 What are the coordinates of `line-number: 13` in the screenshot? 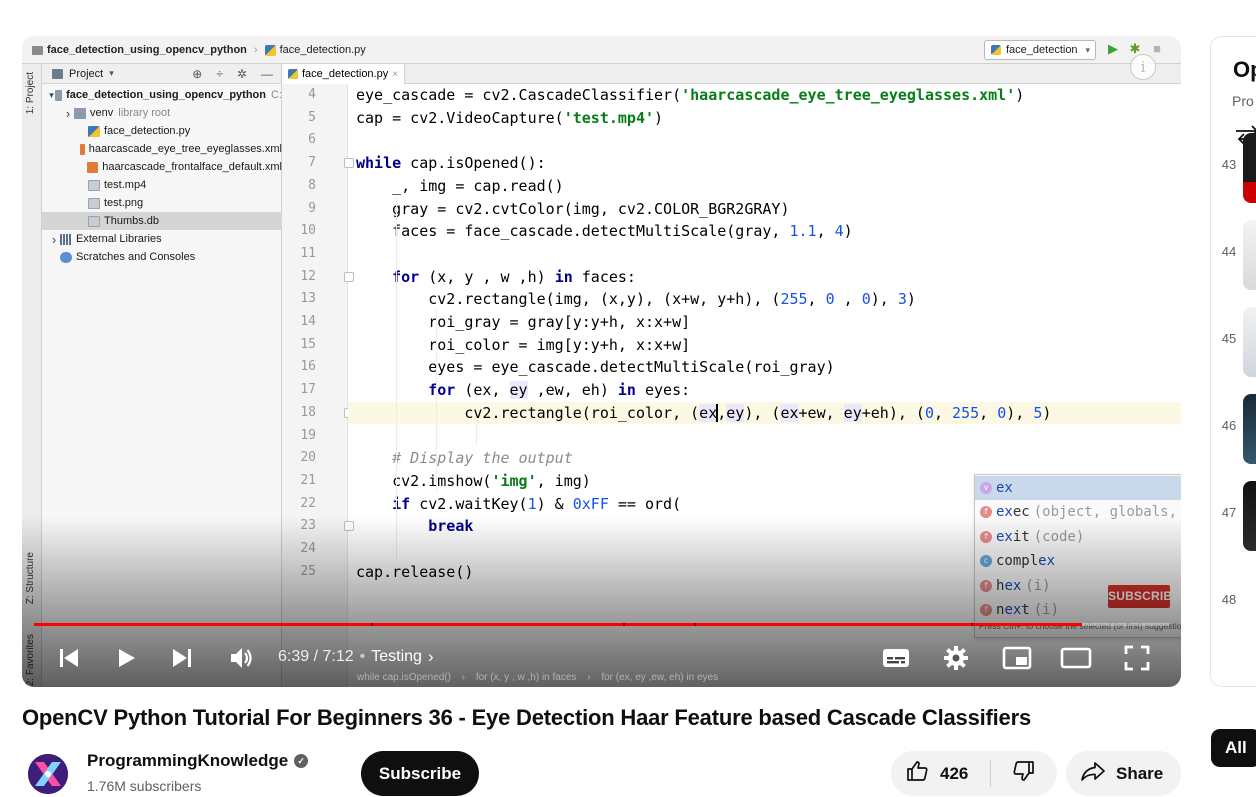 It's located at (308, 299).